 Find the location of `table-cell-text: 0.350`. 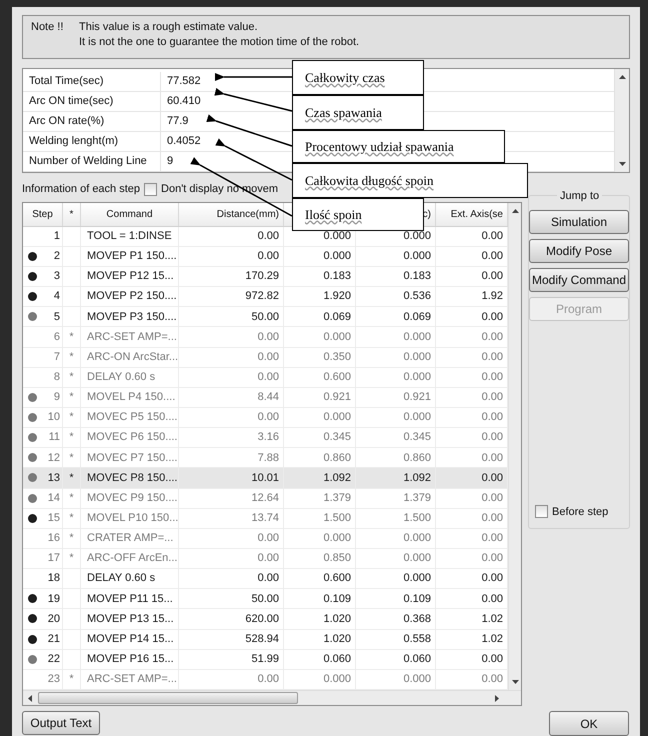

table-cell-text: 0.350 is located at coordinates (337, 357).